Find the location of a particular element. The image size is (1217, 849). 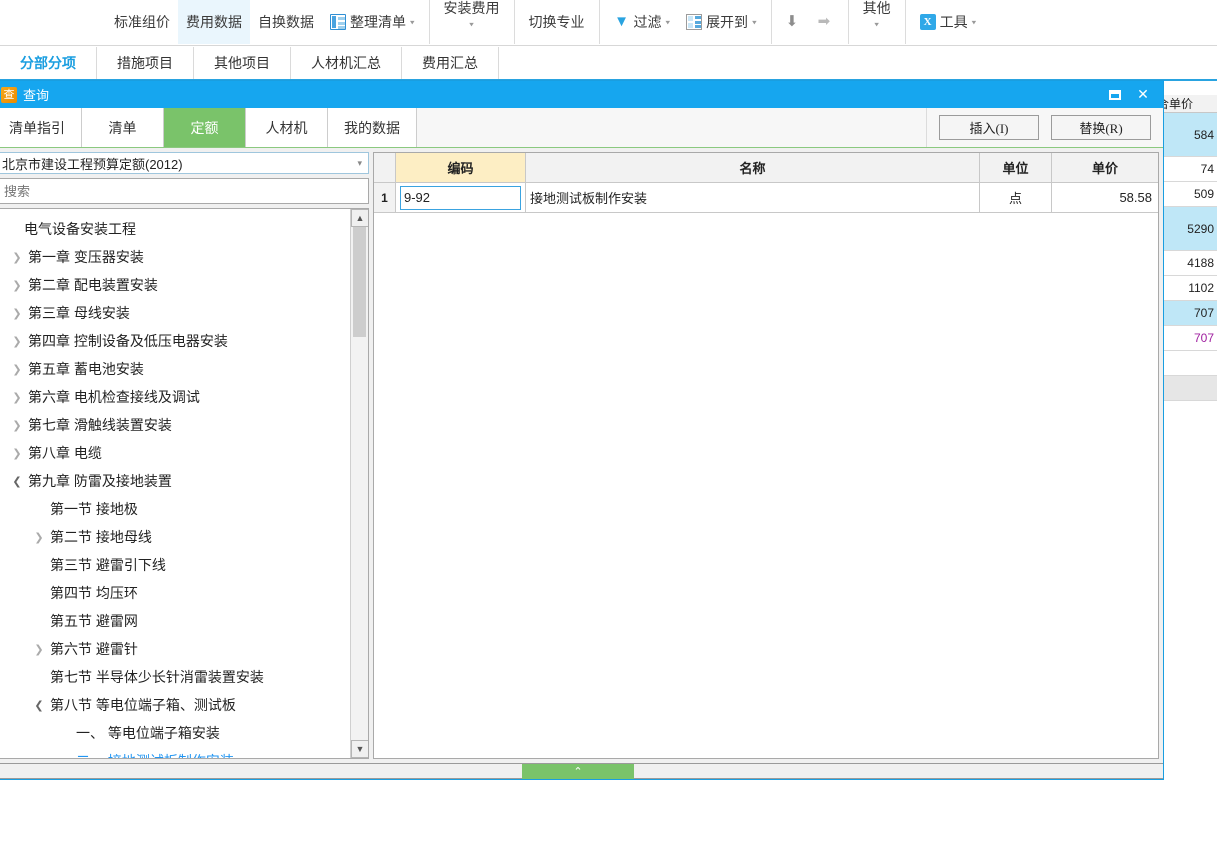

toolbar-group-7: X 工具 ▾ is located at coordinates (948, 22).